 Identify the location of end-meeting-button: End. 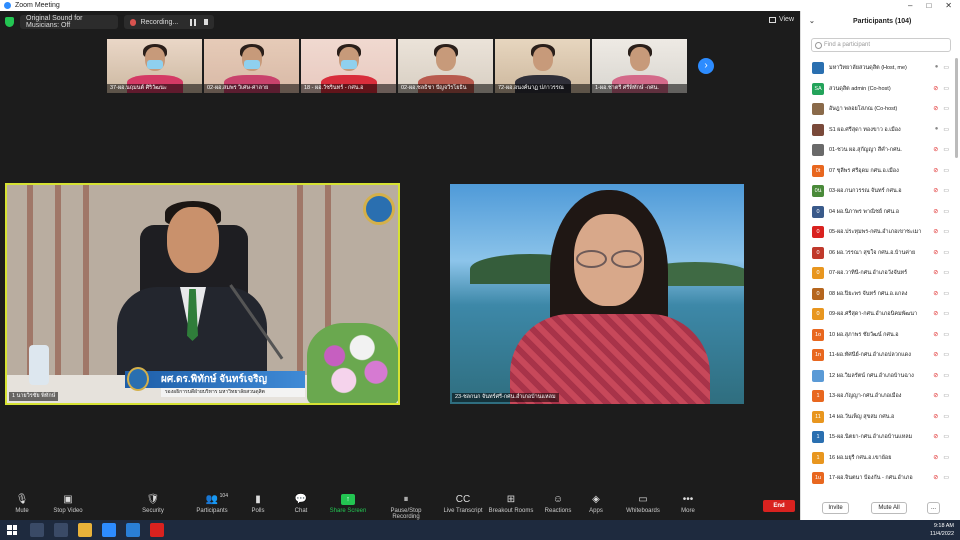
(779, 506).